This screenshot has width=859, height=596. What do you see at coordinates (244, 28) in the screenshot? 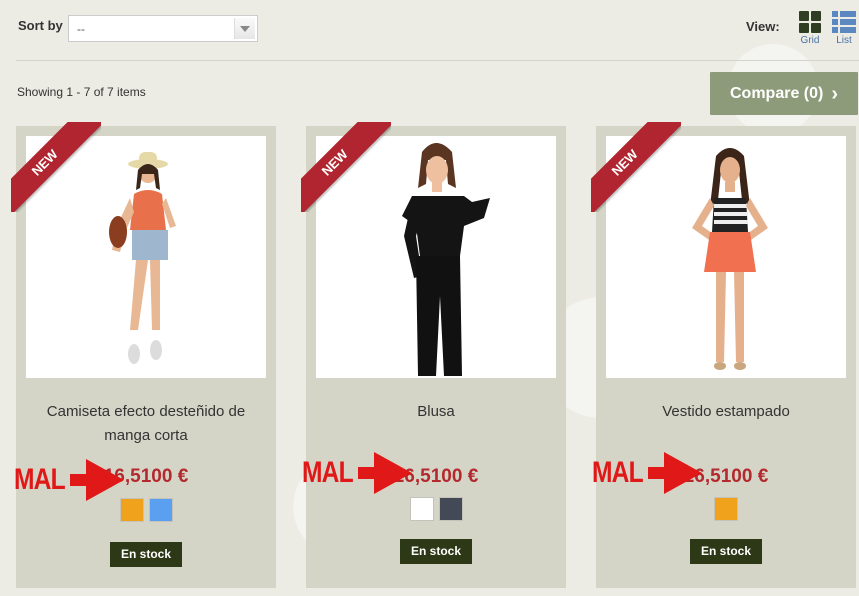
I see `chevron-down-icon` at bounding box center [244, 28].